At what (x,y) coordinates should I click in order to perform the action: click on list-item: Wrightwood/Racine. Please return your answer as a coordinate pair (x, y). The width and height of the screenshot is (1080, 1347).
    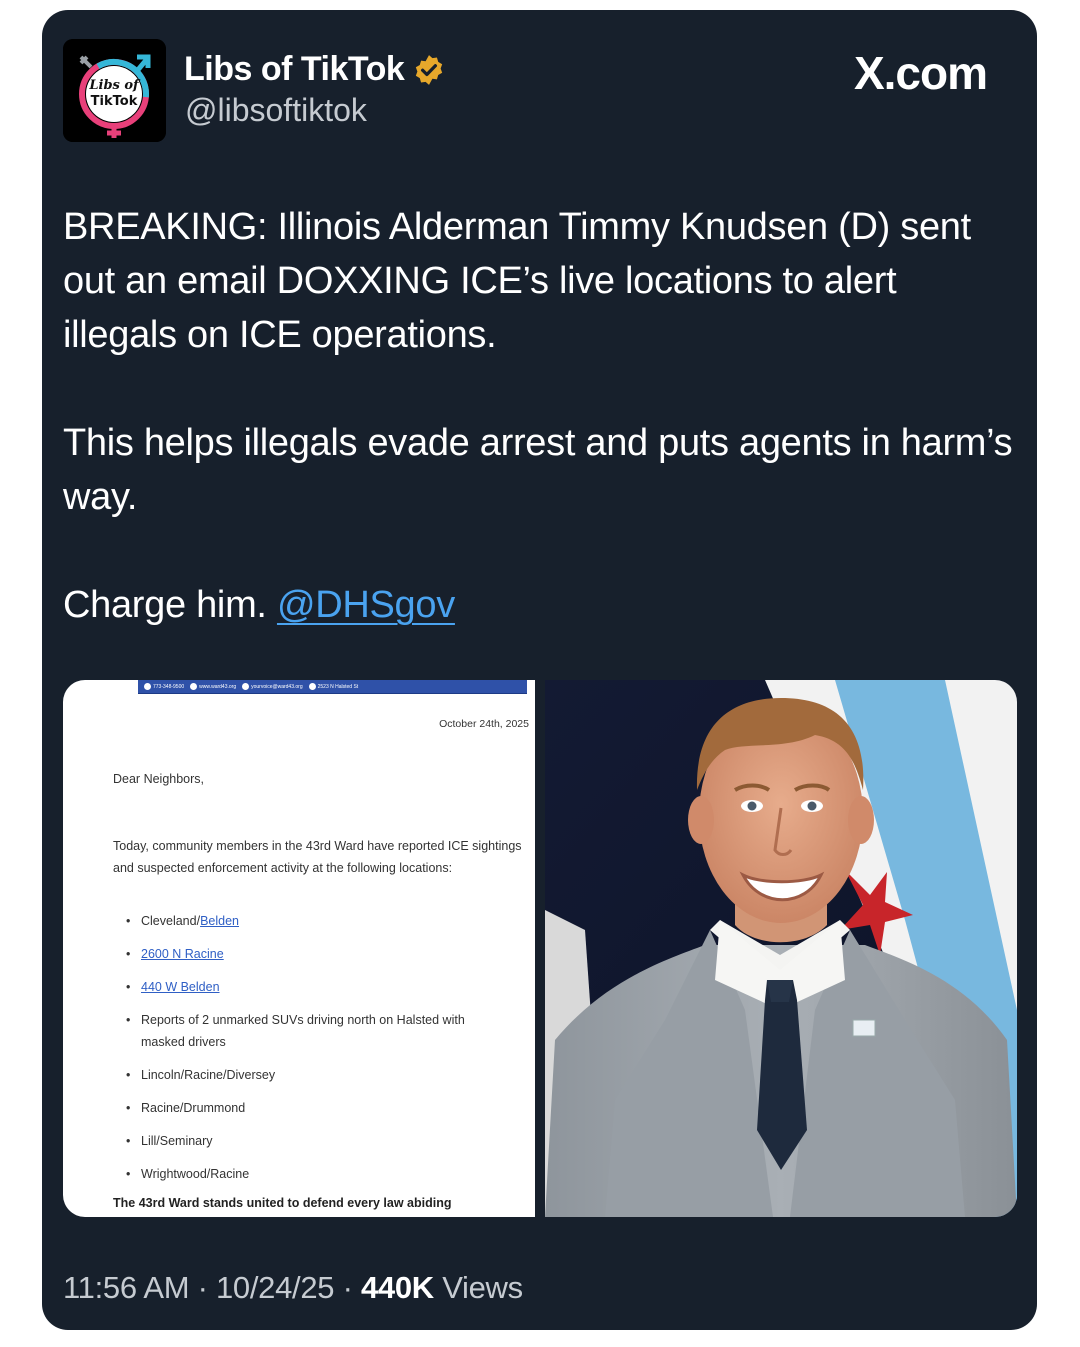
    Looking at the image, I should click on (326, 1174).